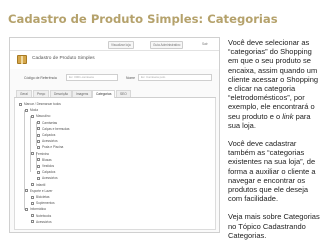  I want to click on name-input: Ex: Camiseta polo, so click(175, 77).